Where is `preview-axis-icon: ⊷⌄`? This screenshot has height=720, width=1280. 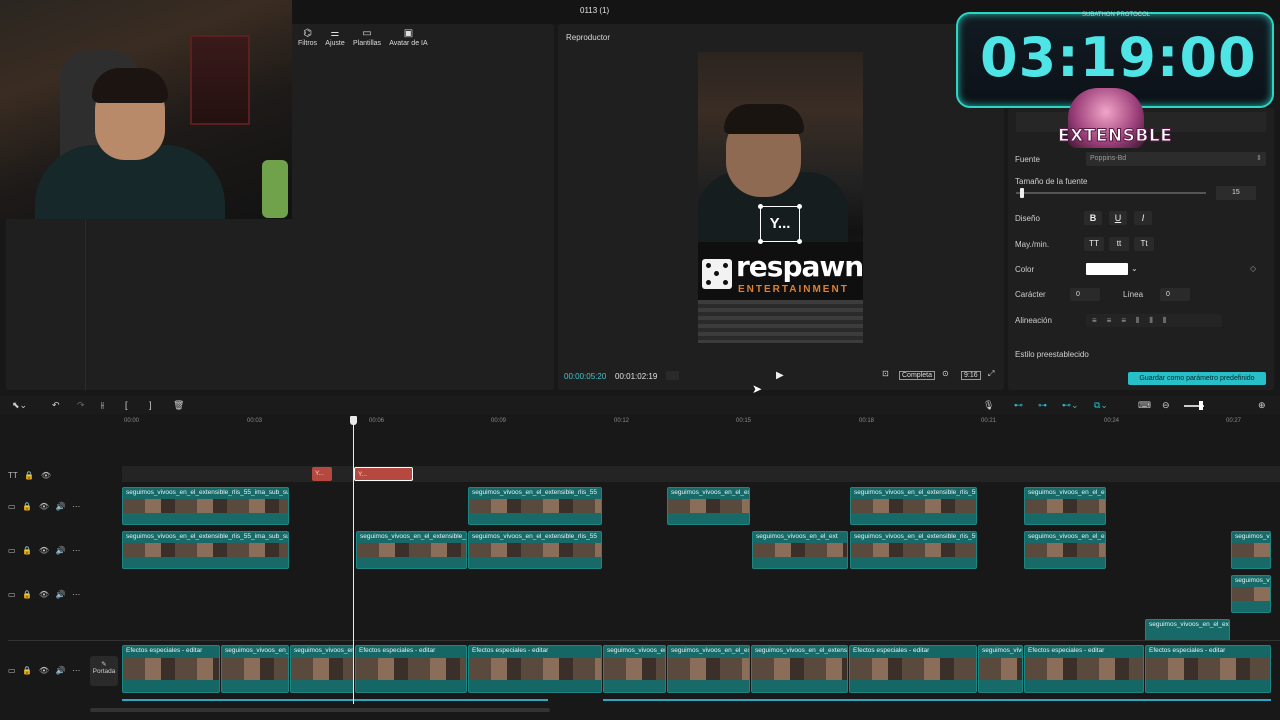
preview-axis-icon: ⊷⌄ is located at coordinates (1070, 405).